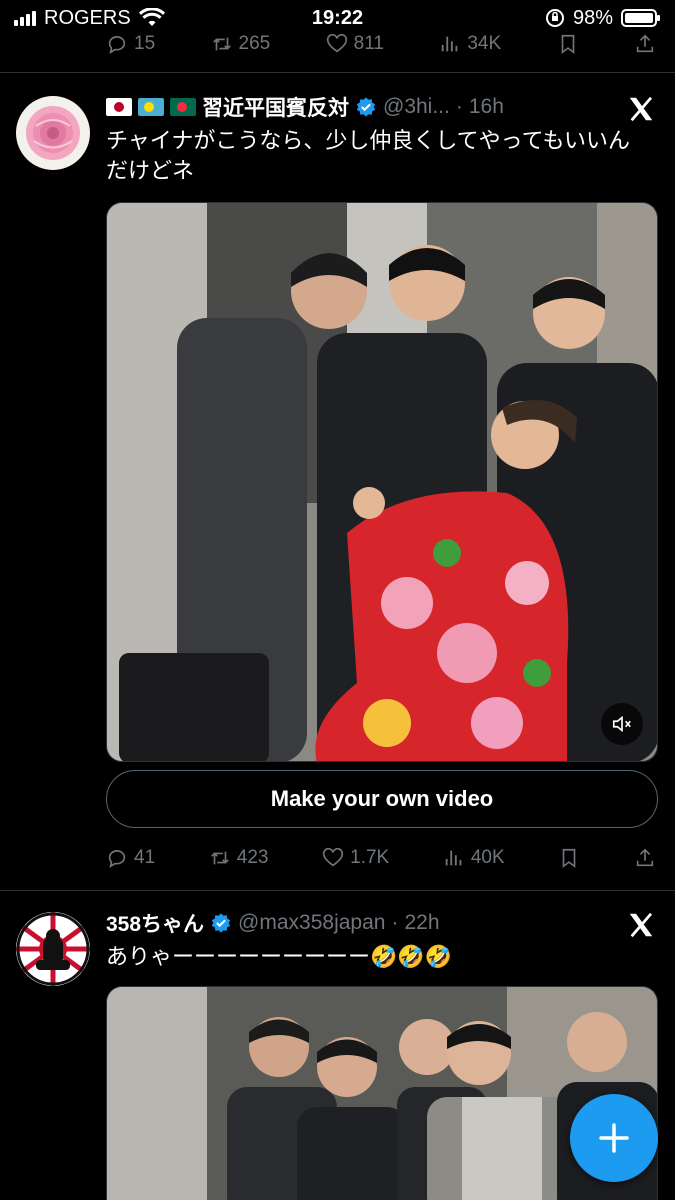 This screenshot has height=1200, width=675. Describe the element at coordinates (25, 18) in the screenshot. I see `cell-signal-icon` at that location.